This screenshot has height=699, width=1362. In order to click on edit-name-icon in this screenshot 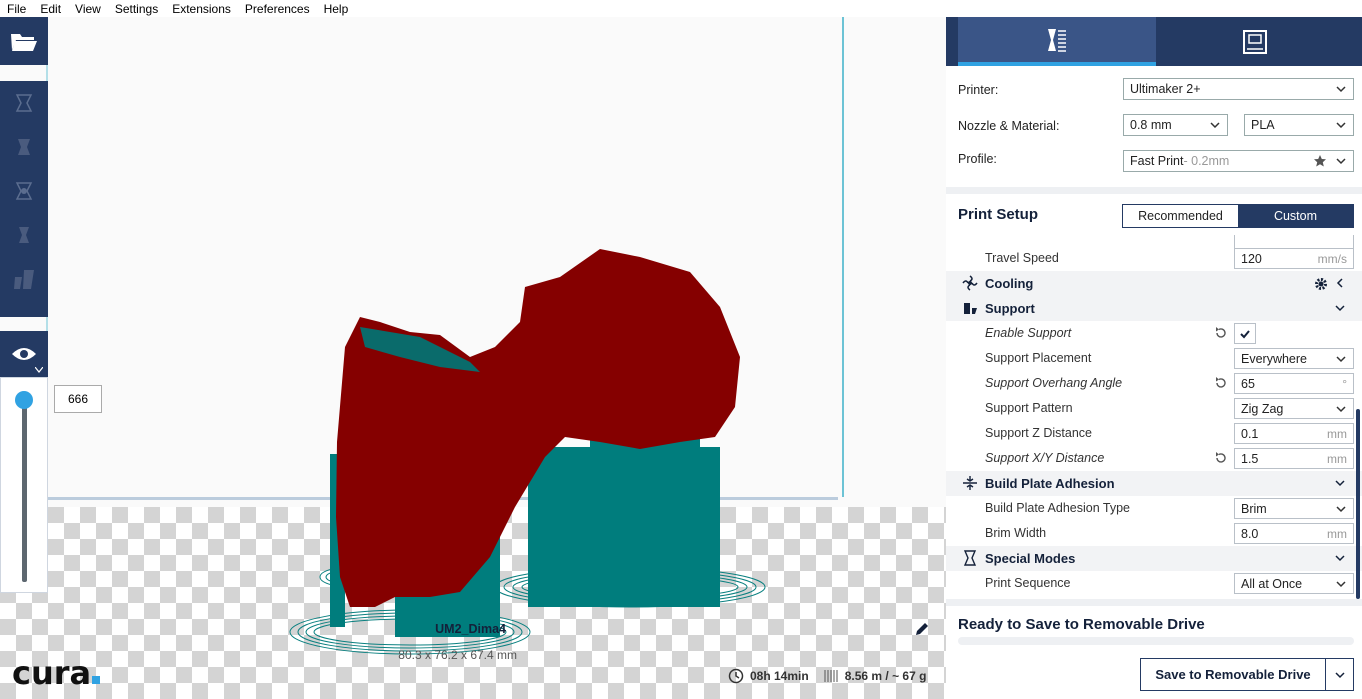, I will do `click(922, 629)`.